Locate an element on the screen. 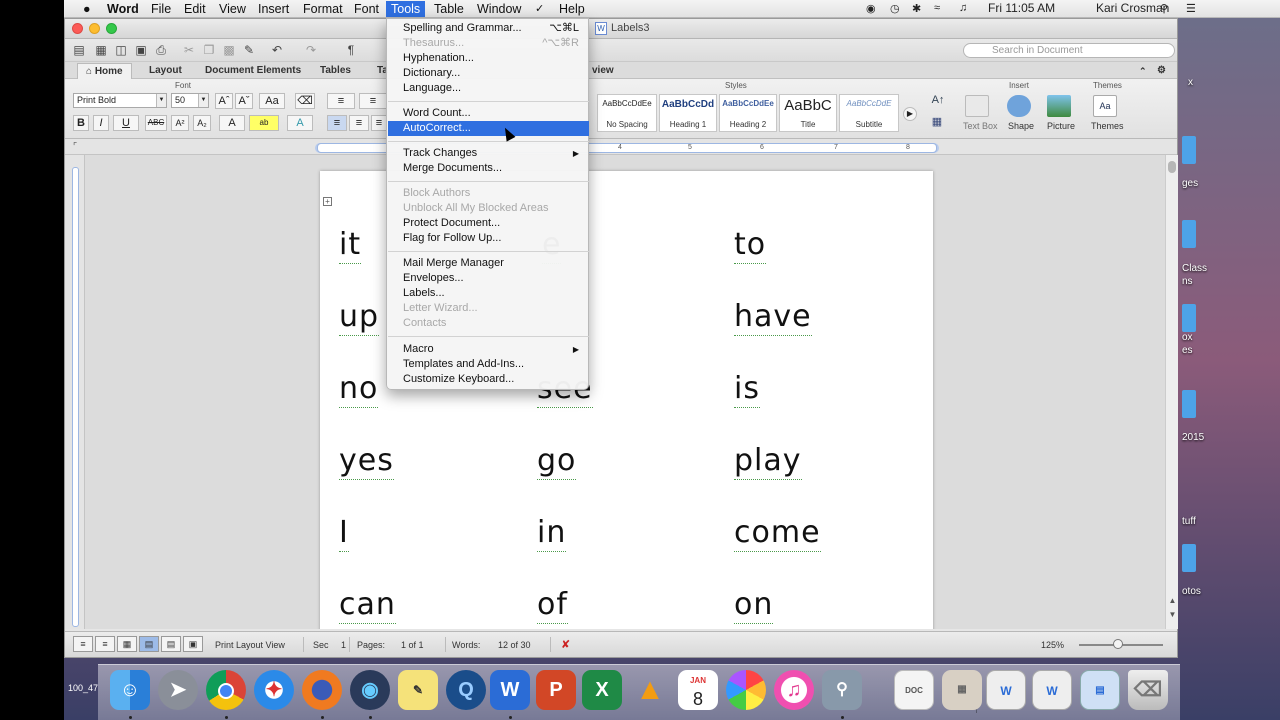 The width and height of the screenshot is (1280, 720). label-word: play is located at coordinates (768, 461).